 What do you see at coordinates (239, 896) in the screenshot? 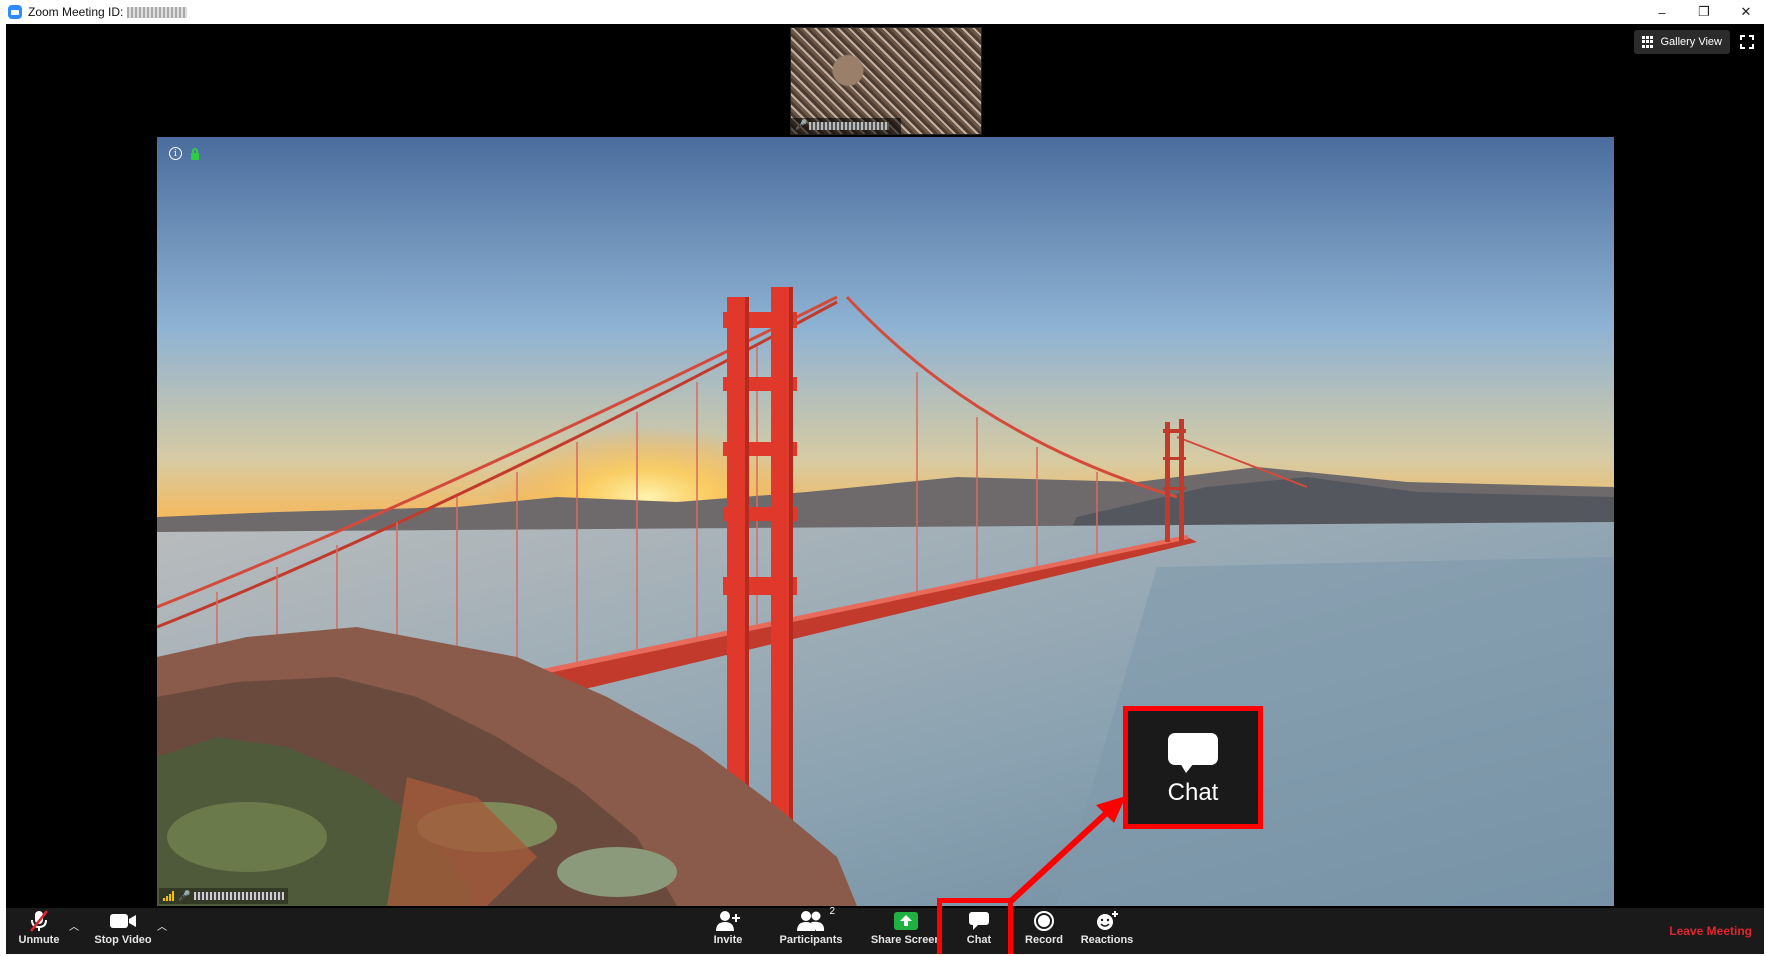
I see `speaker-name-redacted` at bounding box center [239, 896].